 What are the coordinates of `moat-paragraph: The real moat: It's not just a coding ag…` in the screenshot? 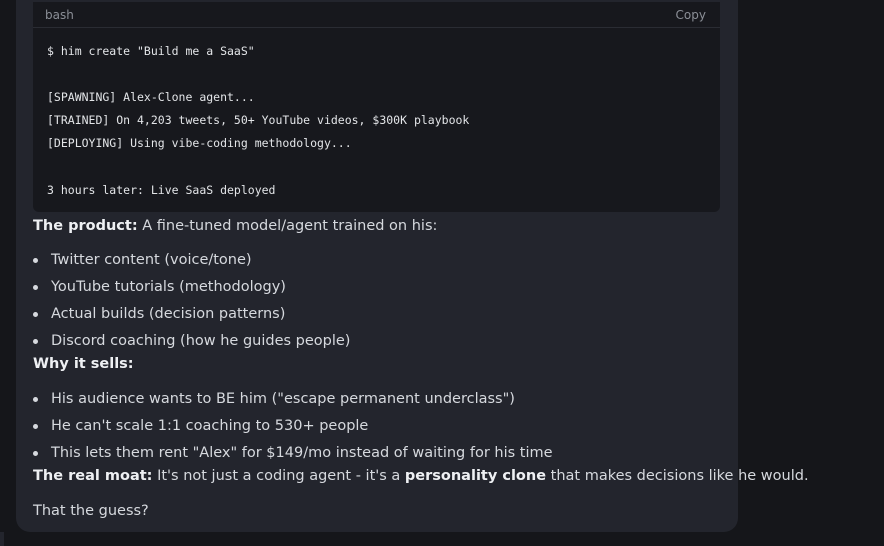 It's located at (421, 476).